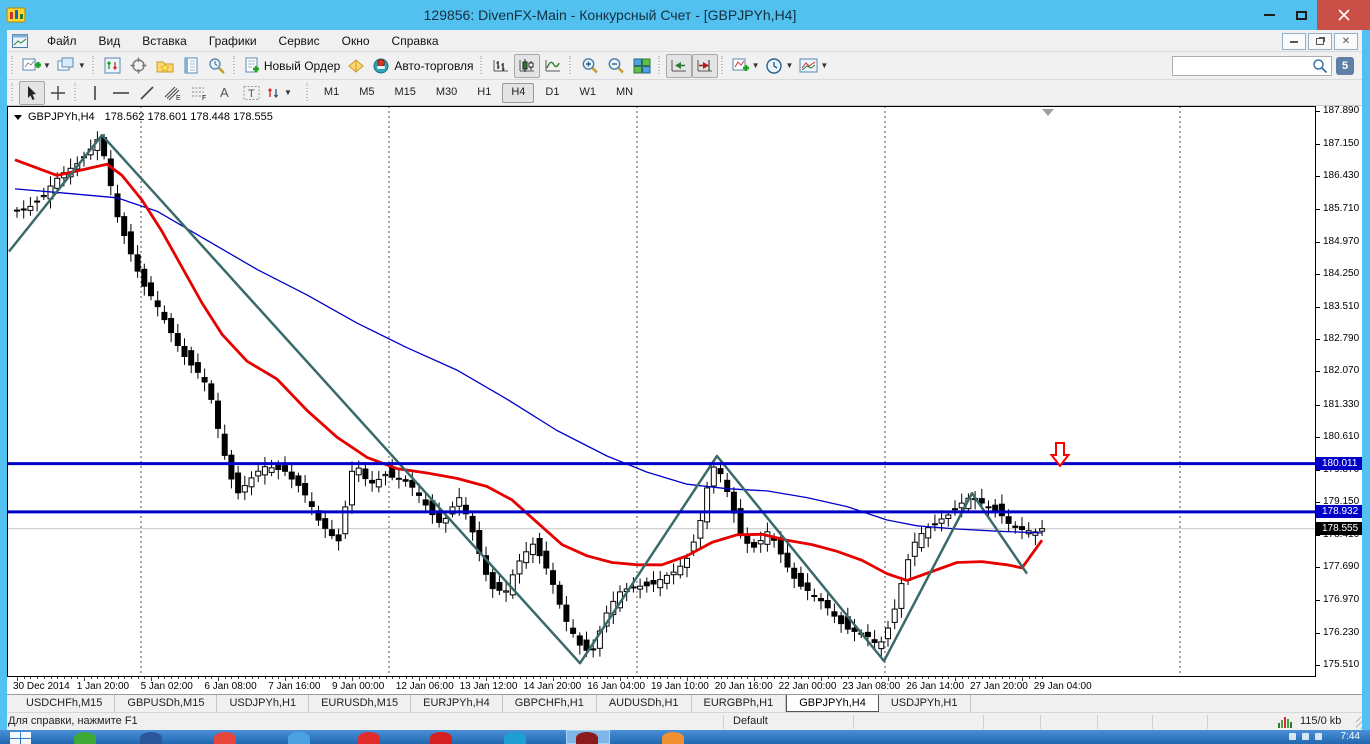 The width and height of the screenshot is (1370, 744). I want to click on timeframe-H1: H1, so click(484, 93).